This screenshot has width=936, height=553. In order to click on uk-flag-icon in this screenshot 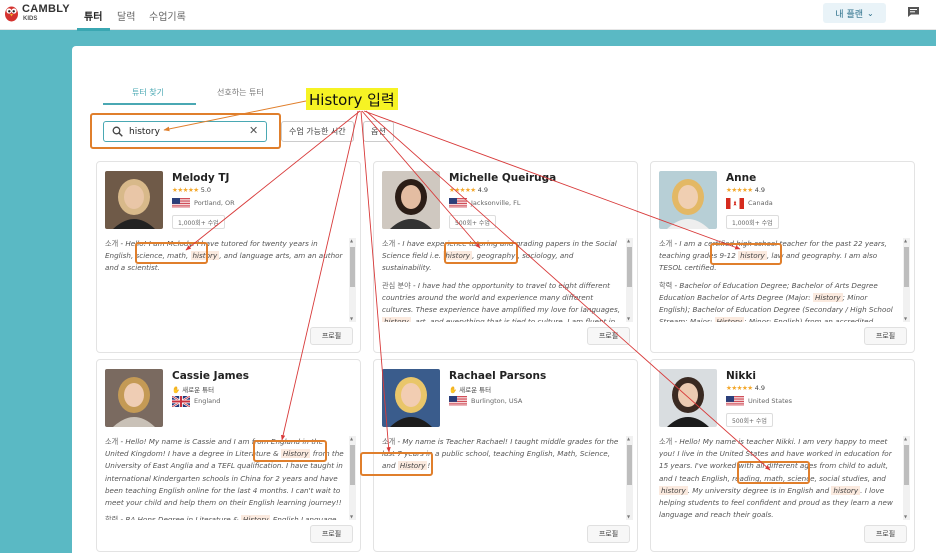, I will do `click(181, 401)`.